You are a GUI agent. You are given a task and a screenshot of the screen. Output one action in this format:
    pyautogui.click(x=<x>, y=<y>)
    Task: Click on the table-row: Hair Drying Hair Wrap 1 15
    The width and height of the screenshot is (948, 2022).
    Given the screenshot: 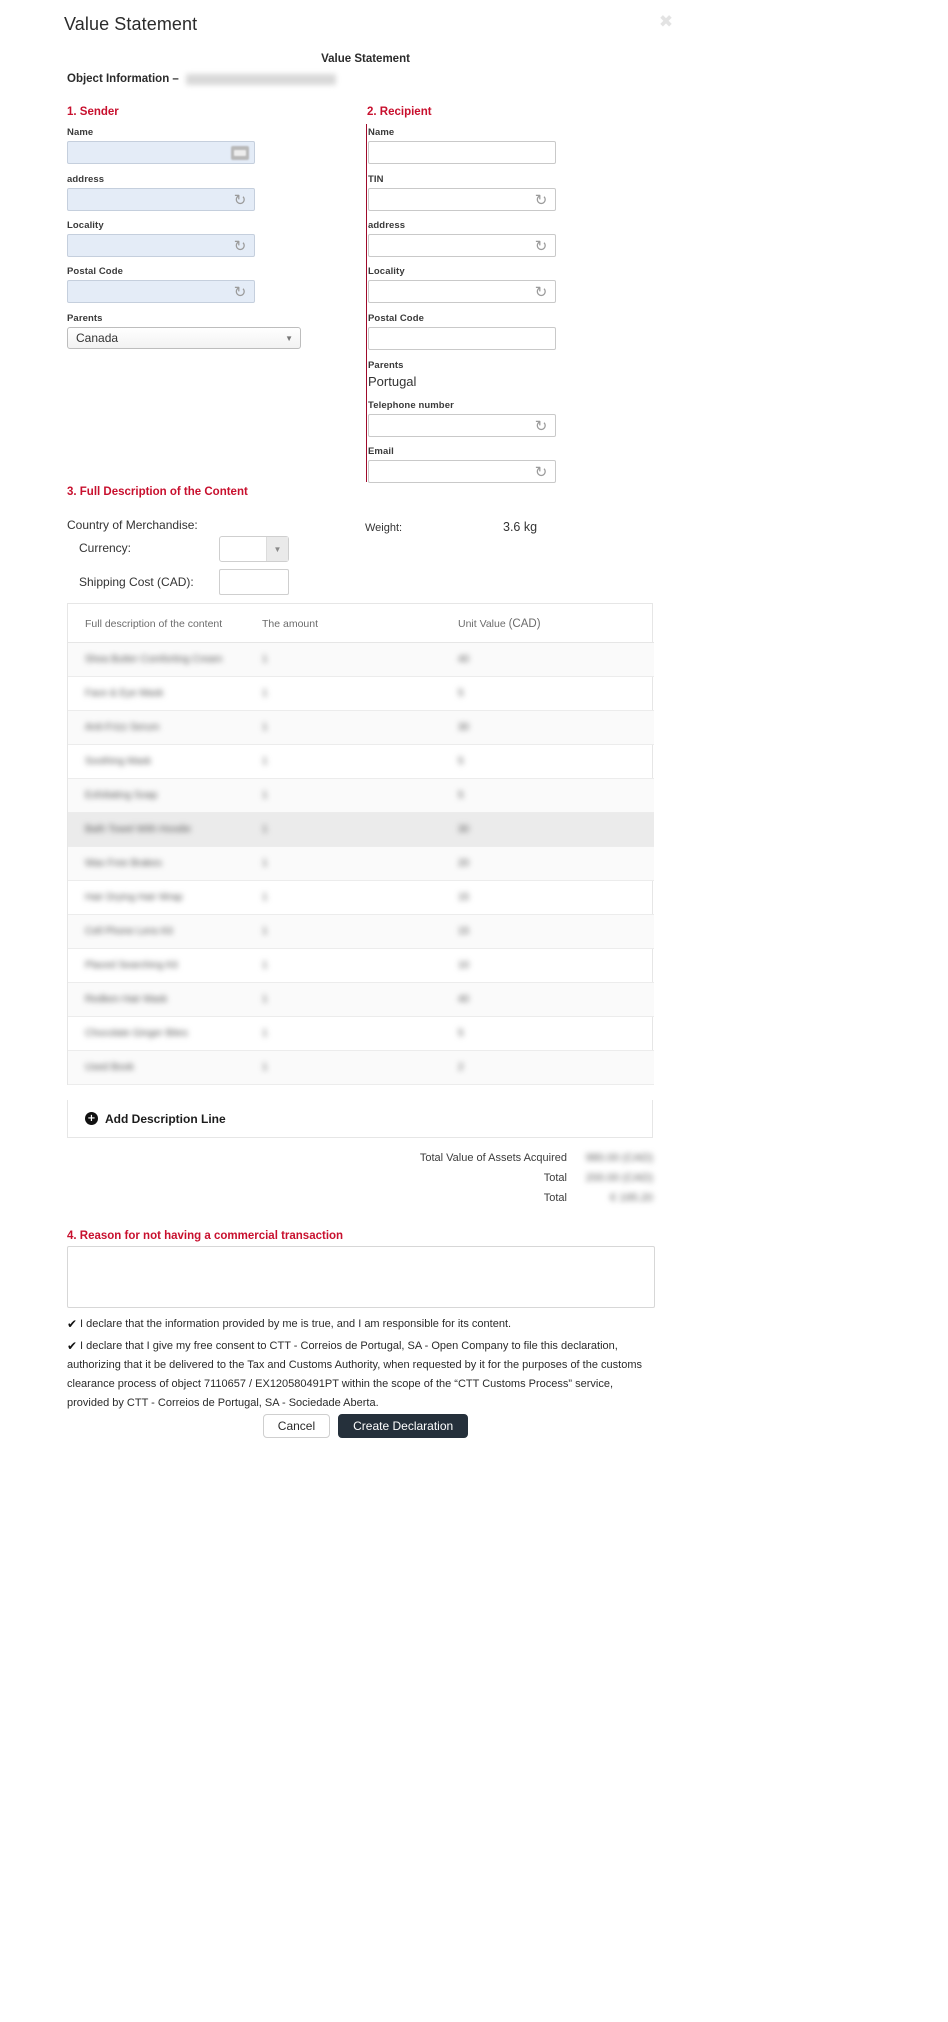 What is the action you would take?
    pyautogui.click(x=361, y=897)
    